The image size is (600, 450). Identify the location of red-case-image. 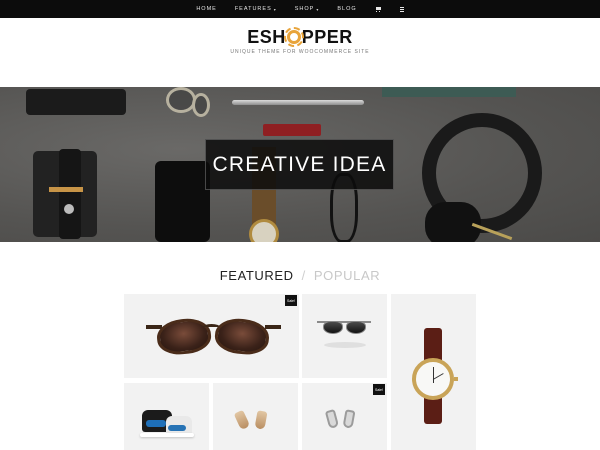
(292, 130).